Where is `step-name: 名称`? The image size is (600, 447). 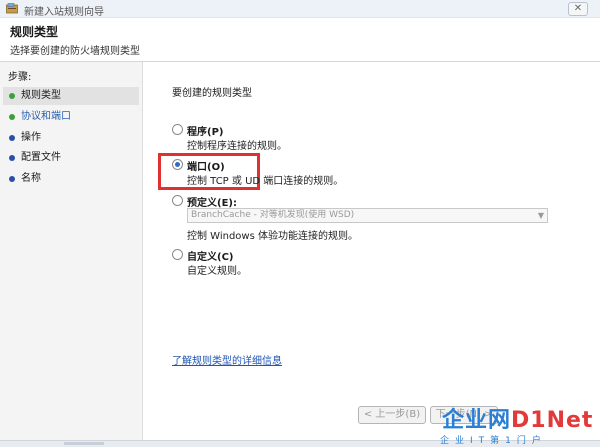 step-name: 名称 is located at coordinates (71, 179).